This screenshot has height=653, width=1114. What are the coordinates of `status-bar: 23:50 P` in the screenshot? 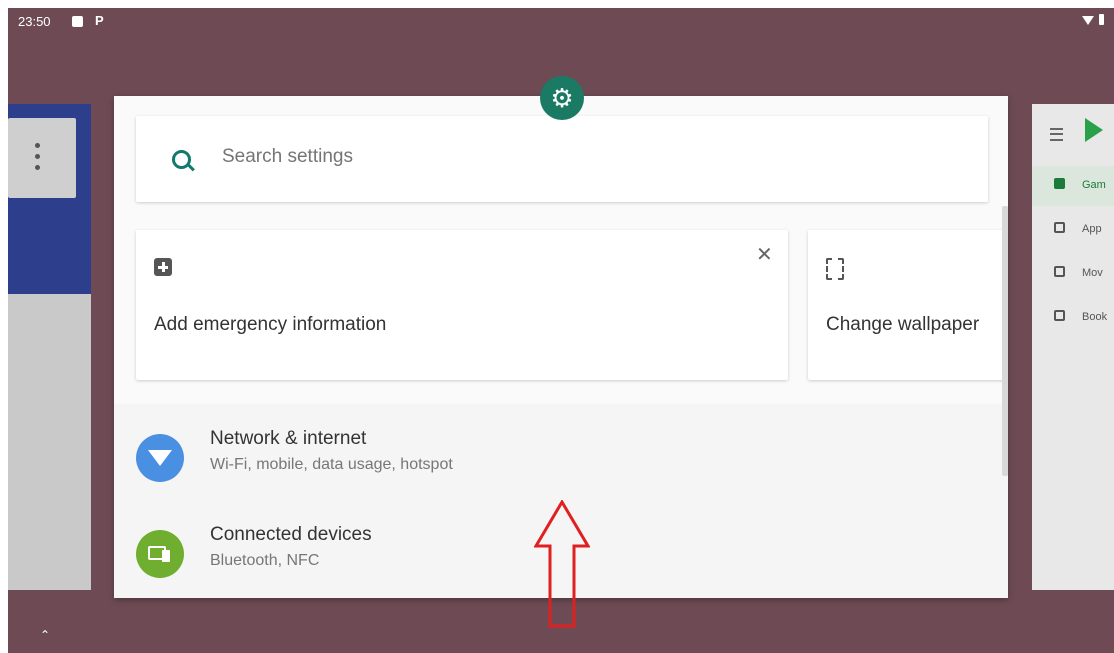 It's located at (561, 22).